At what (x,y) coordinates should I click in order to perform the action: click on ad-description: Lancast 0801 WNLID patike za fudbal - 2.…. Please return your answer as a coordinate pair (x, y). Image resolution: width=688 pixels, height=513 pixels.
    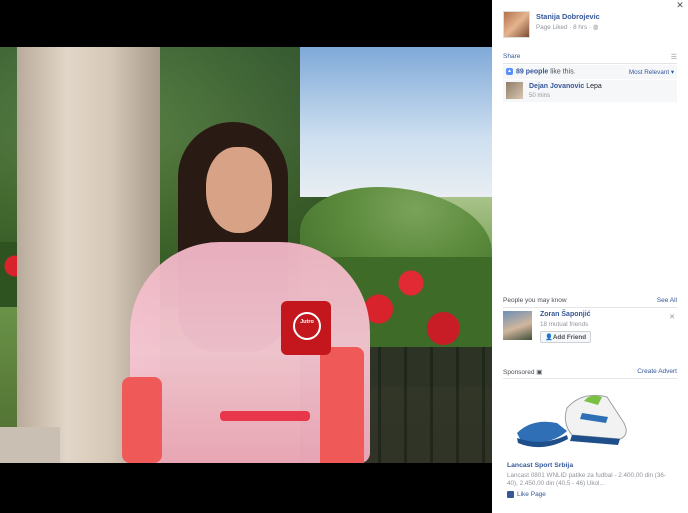
    Looking at the image, I should click on (587, 480).